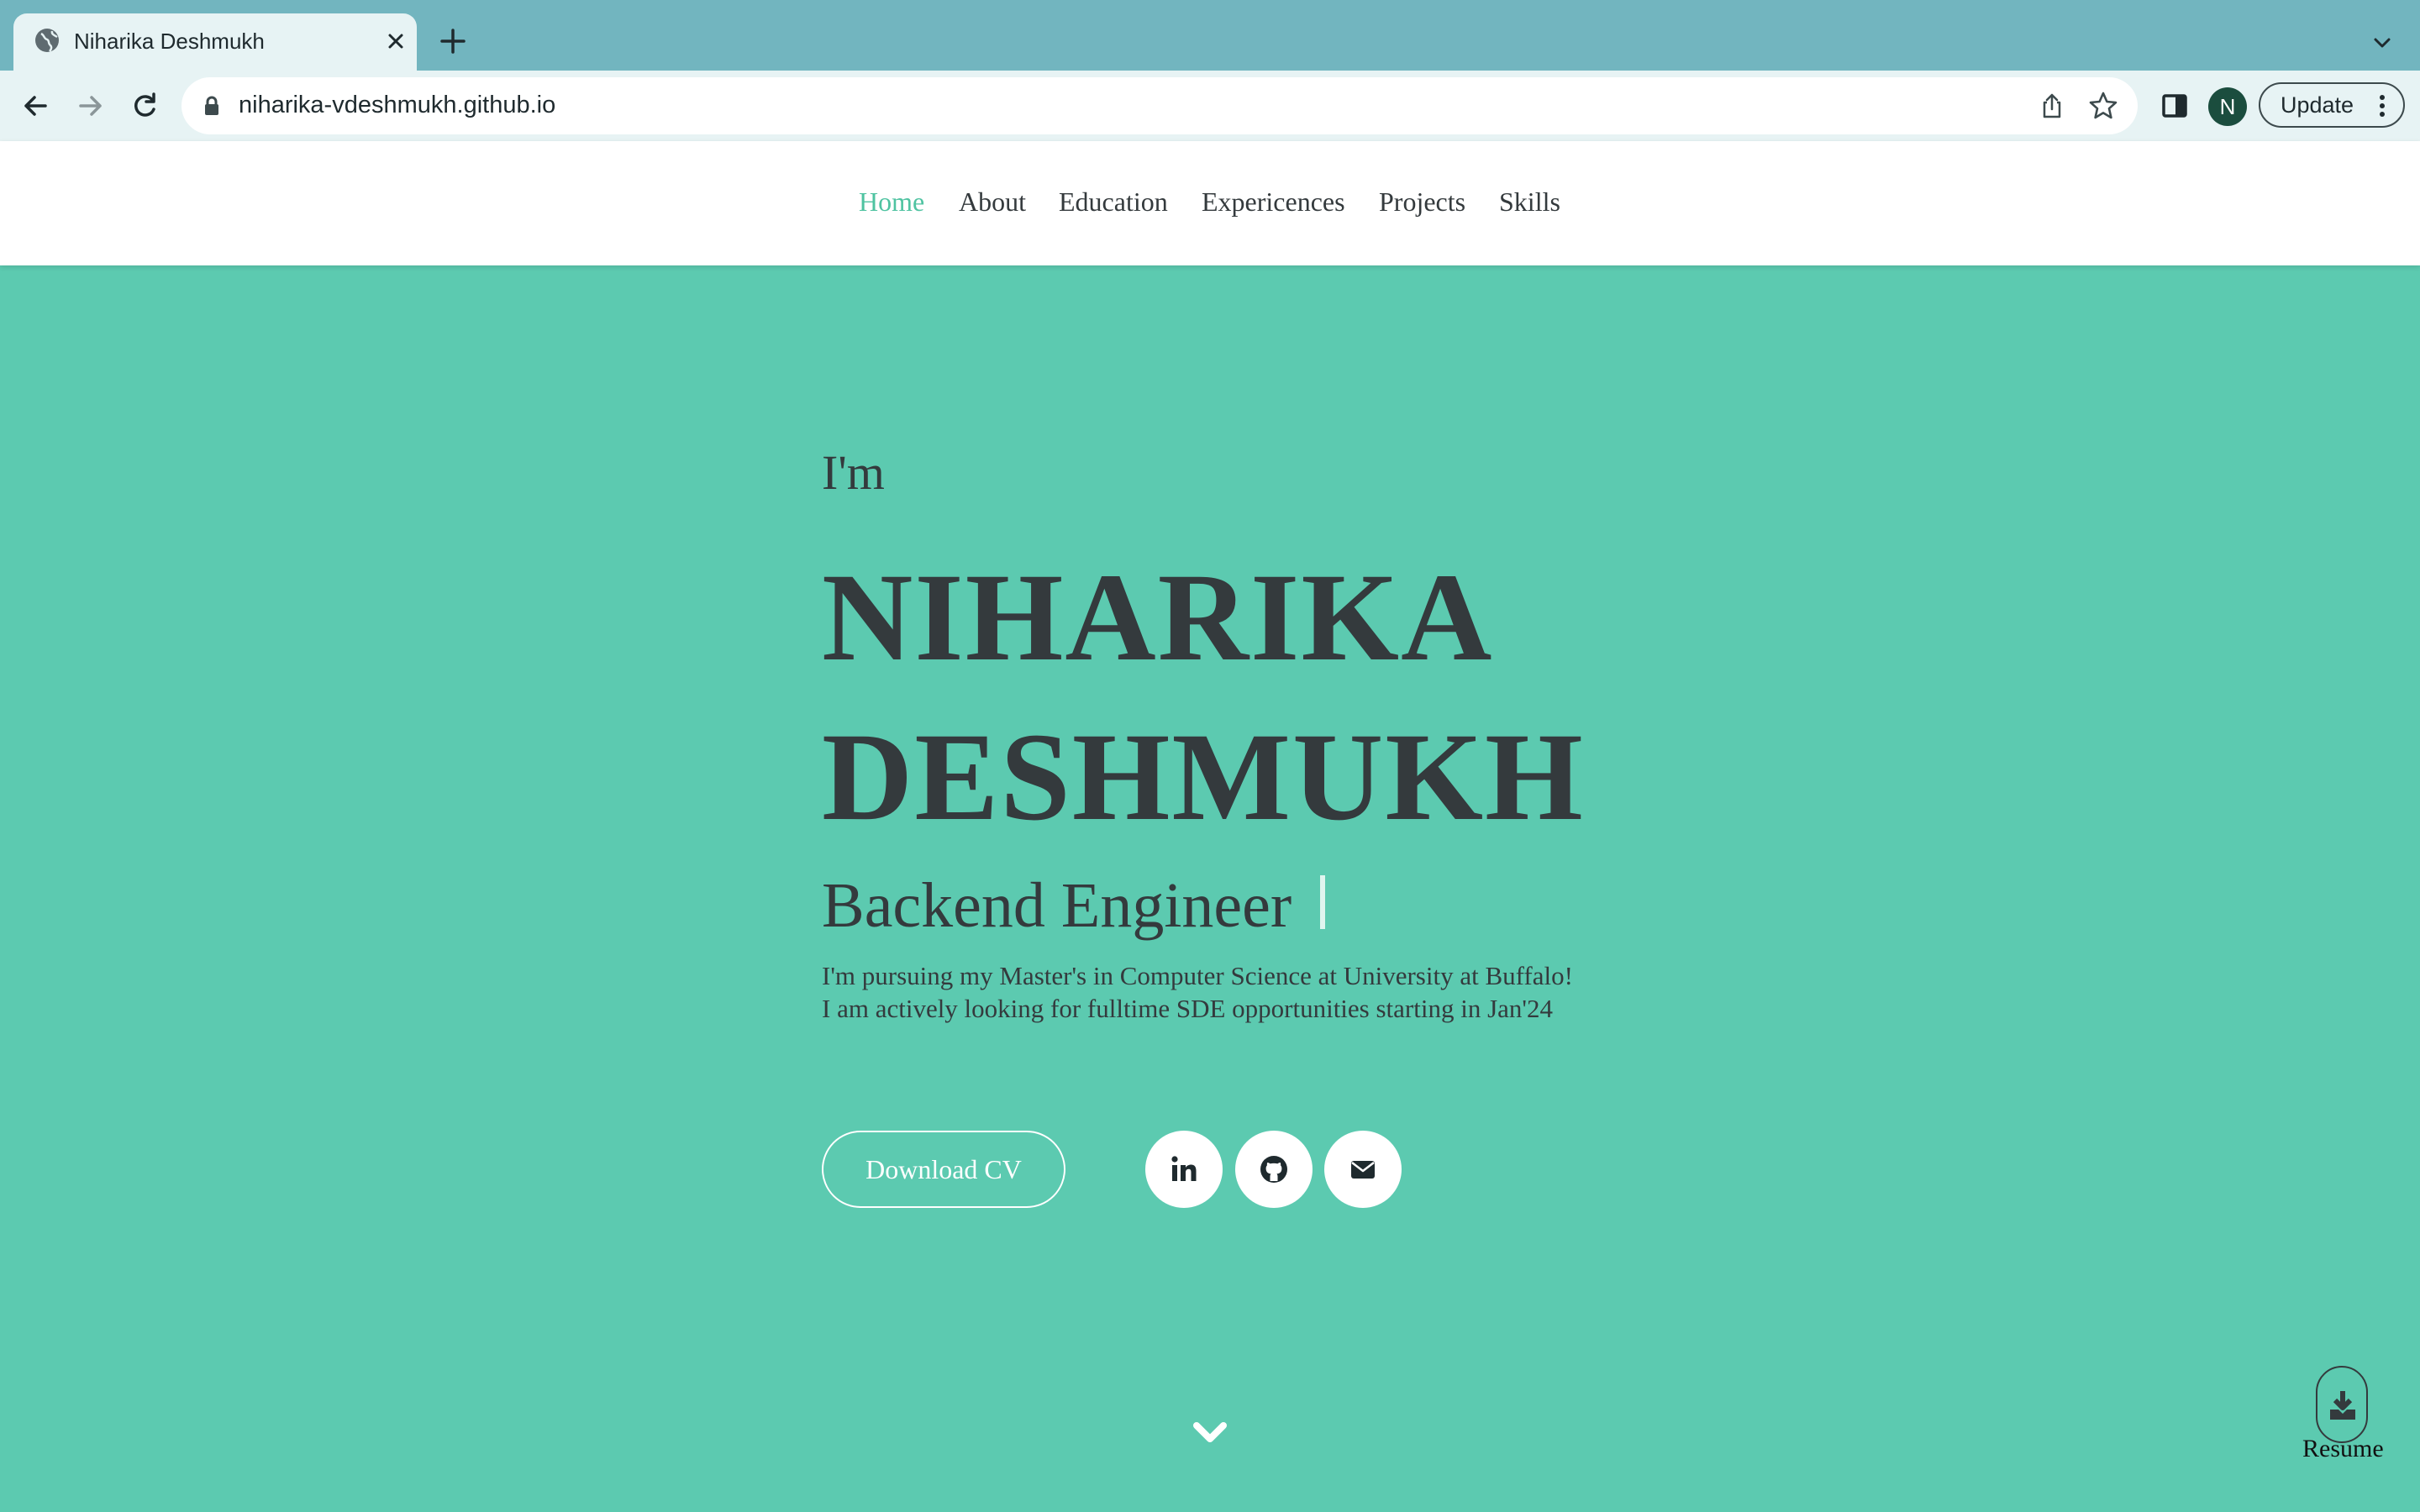 The height and width of the screenshot is (1512, 2420). Describe the element at coordinates (1529, 202) in the screenshot. I see `nav-link-skills: Skills` at that location.